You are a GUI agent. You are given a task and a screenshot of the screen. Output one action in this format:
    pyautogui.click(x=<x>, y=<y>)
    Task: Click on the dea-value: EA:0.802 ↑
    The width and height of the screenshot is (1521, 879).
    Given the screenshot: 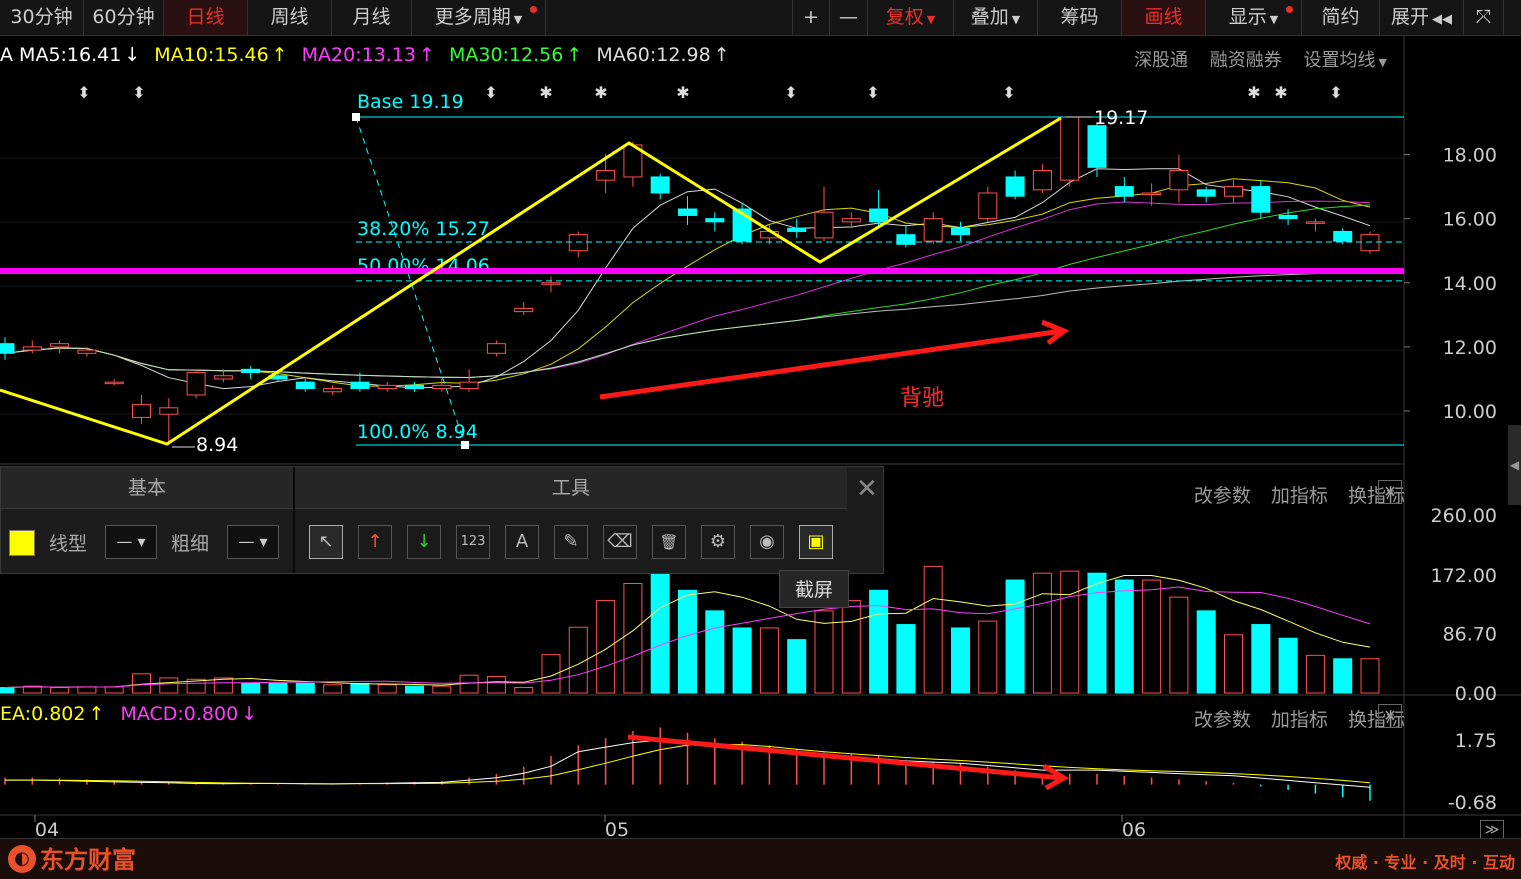 What is the action you would take?
    pyautogui.click(x=52, y=714)
    